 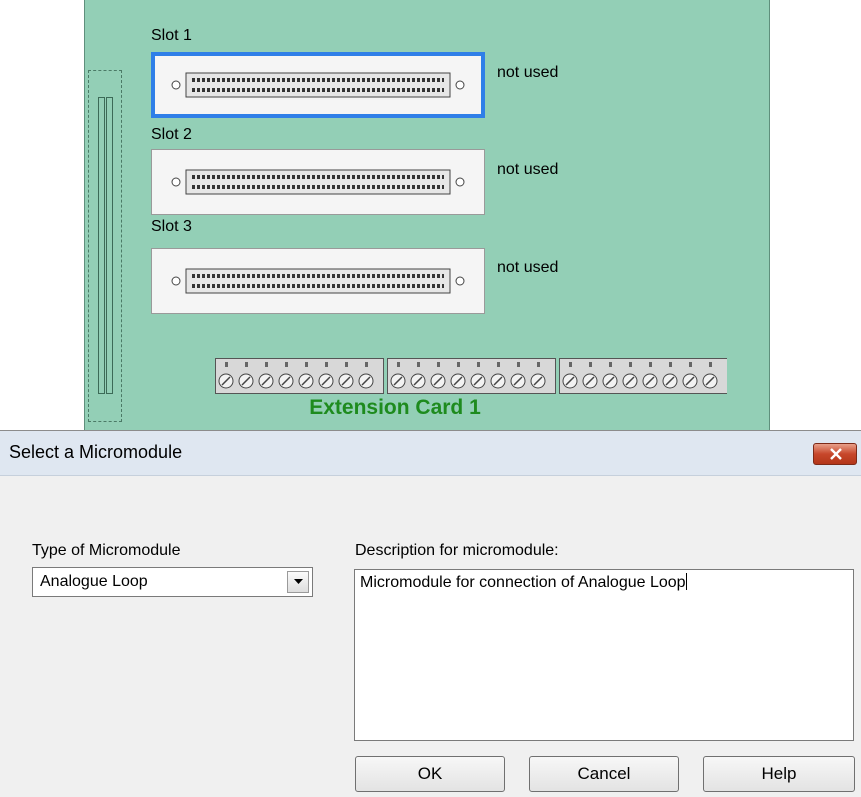 I want to click on help-button: Help, so click(x=779, y=774).